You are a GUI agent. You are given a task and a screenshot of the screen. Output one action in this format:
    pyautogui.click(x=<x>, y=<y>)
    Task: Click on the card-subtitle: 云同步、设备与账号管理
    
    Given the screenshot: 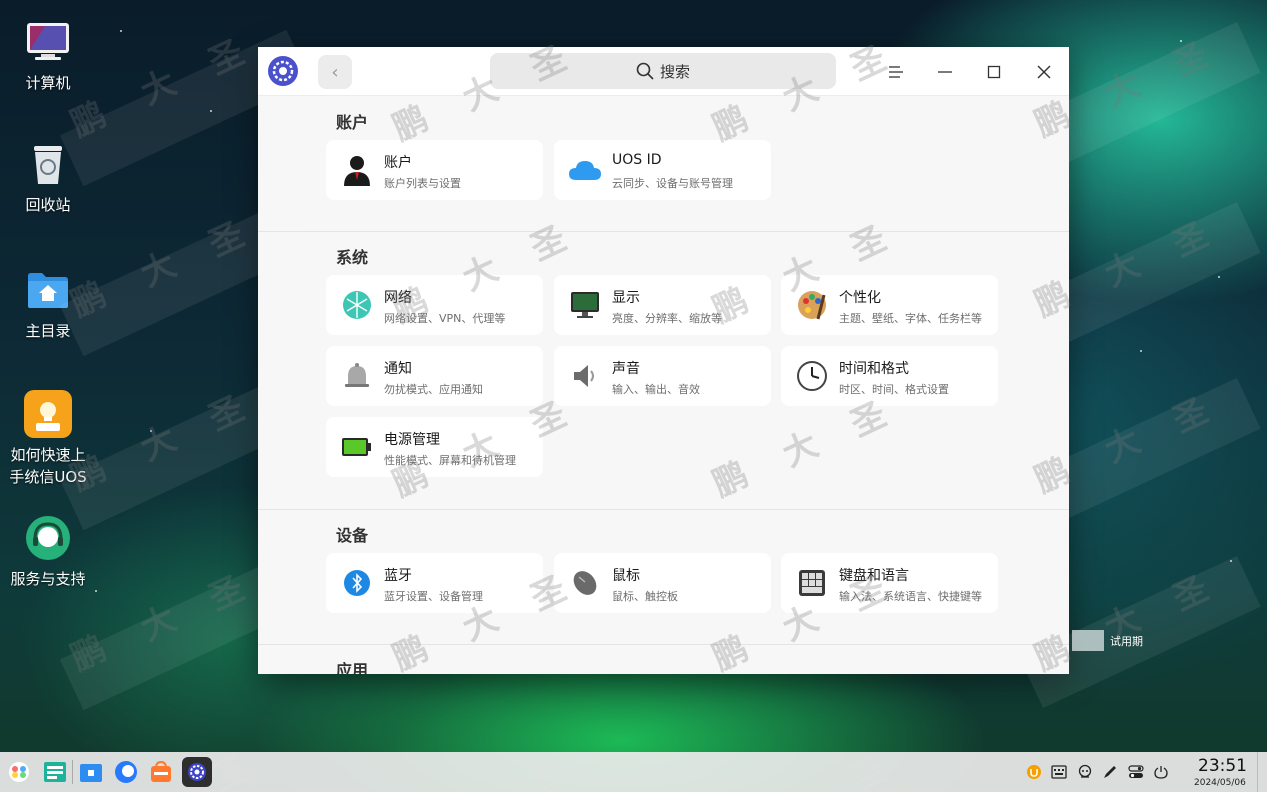 What is the action you would take?
    pyautogui.click(x=672, y=183)
    